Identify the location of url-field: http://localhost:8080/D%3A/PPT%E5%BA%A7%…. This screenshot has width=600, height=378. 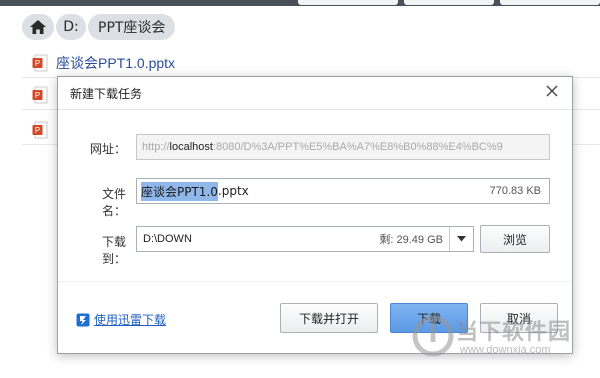
(343, 147).